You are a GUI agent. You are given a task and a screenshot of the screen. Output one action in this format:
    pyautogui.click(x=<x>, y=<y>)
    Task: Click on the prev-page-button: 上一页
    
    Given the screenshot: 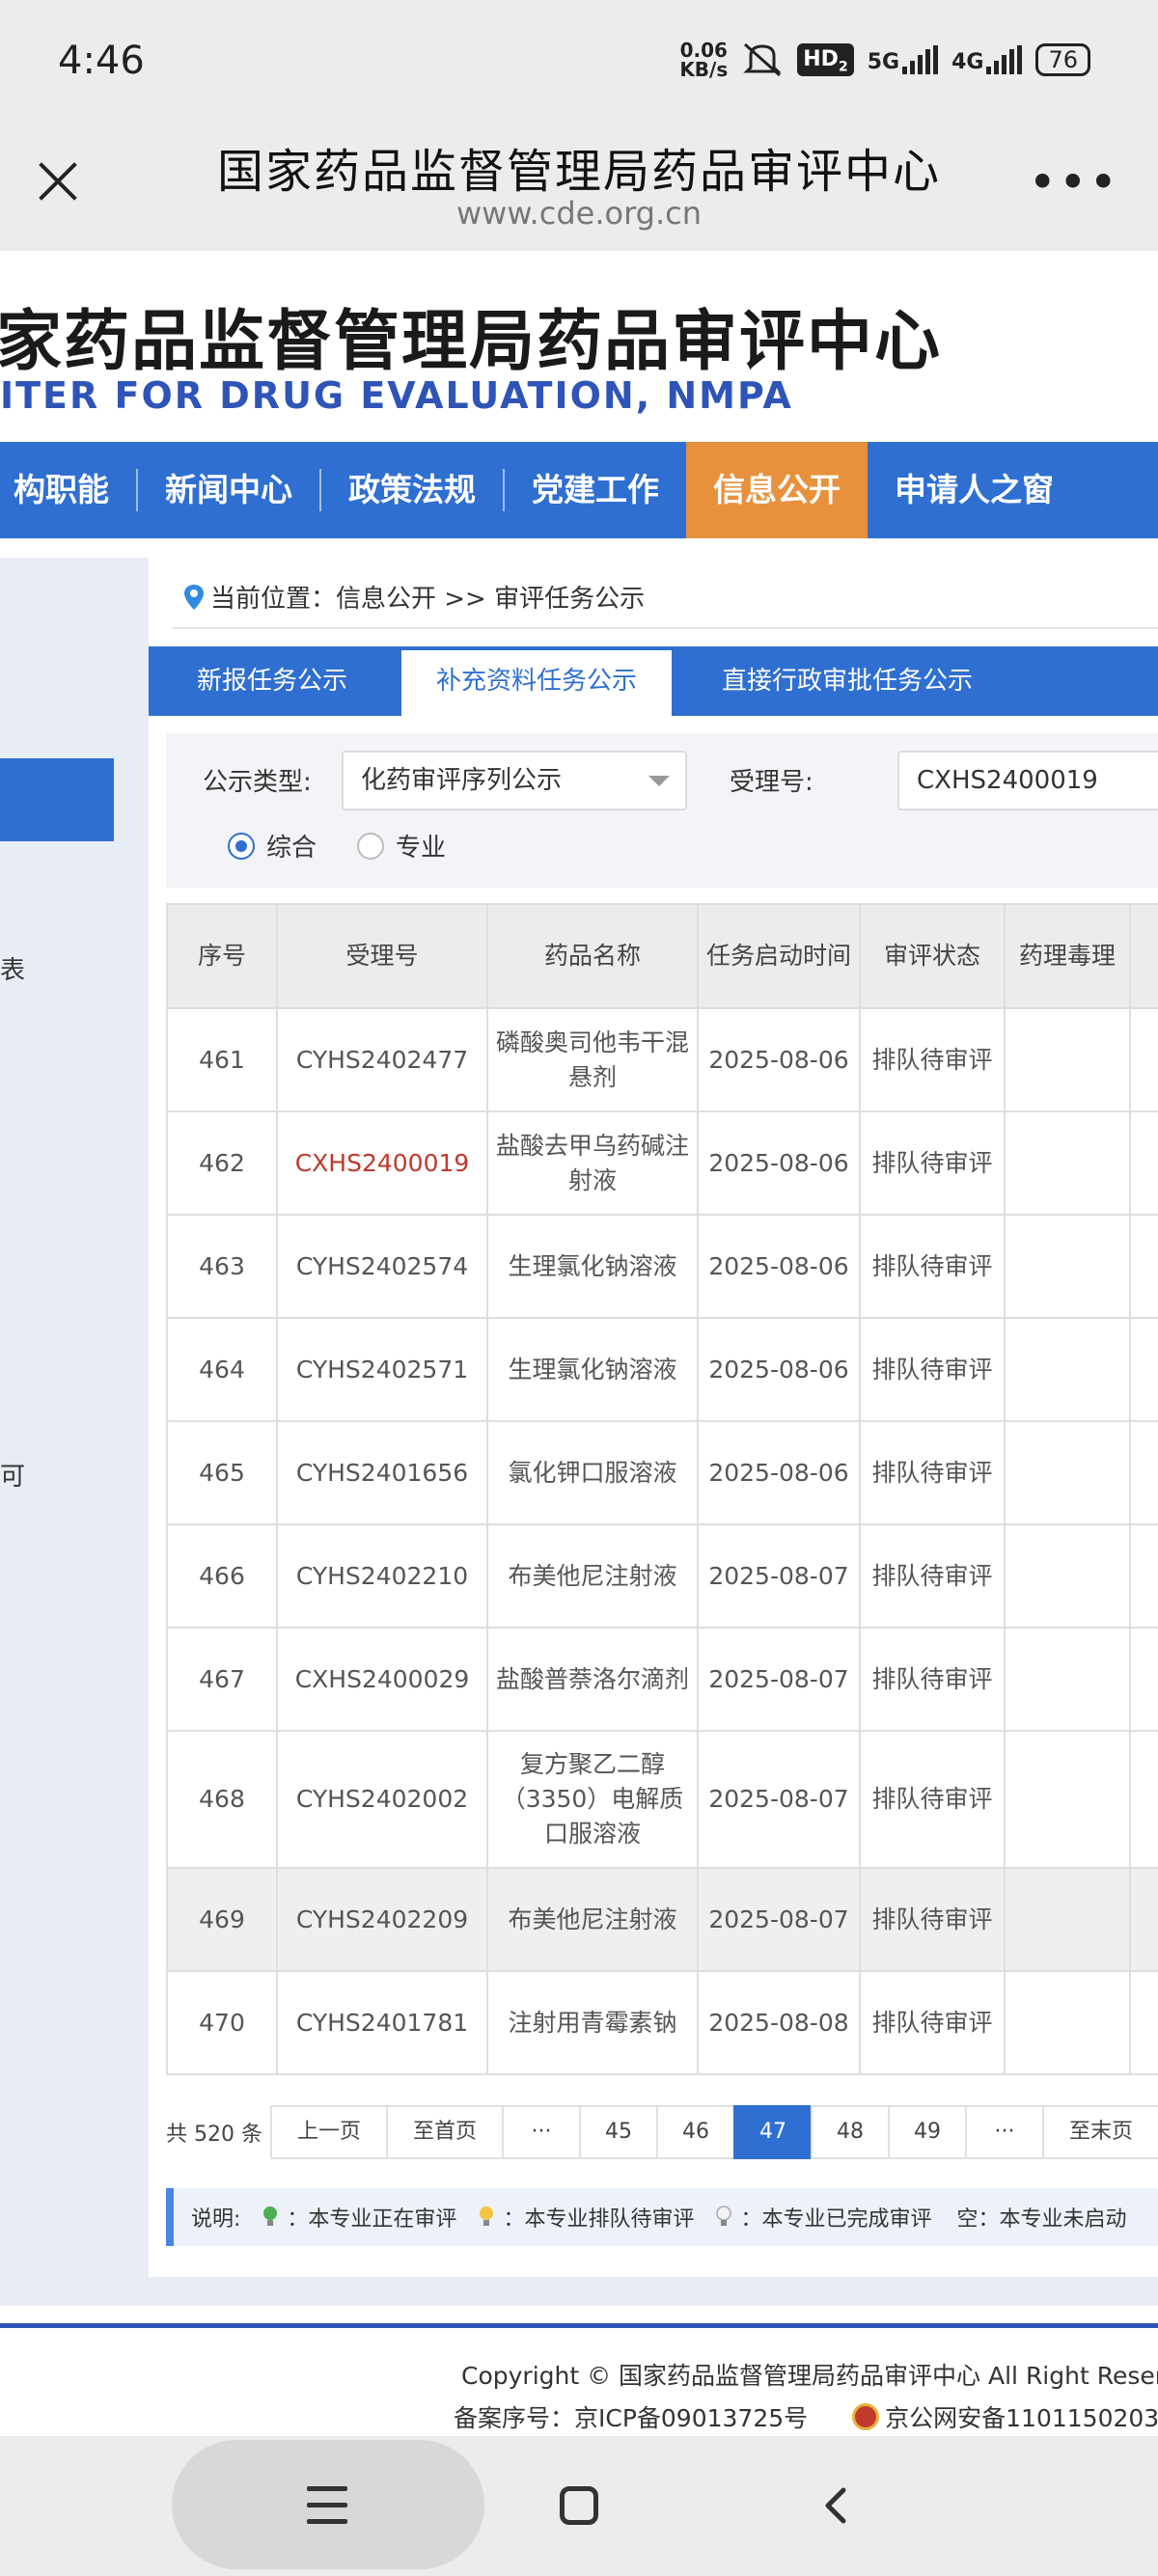 What is the action you would take?
    pyautogui.click(x=328, y=2132)
    